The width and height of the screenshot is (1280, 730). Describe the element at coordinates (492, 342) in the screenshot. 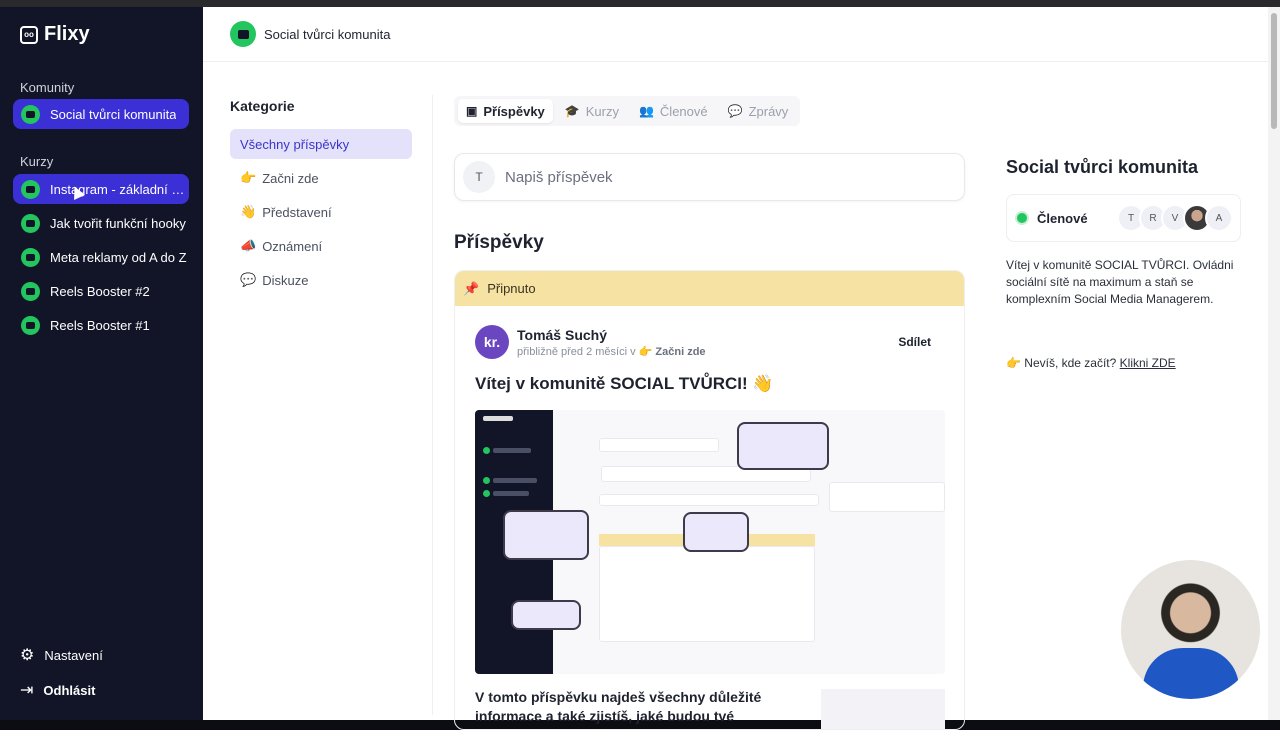

I see `avatar: kr.` at that location.